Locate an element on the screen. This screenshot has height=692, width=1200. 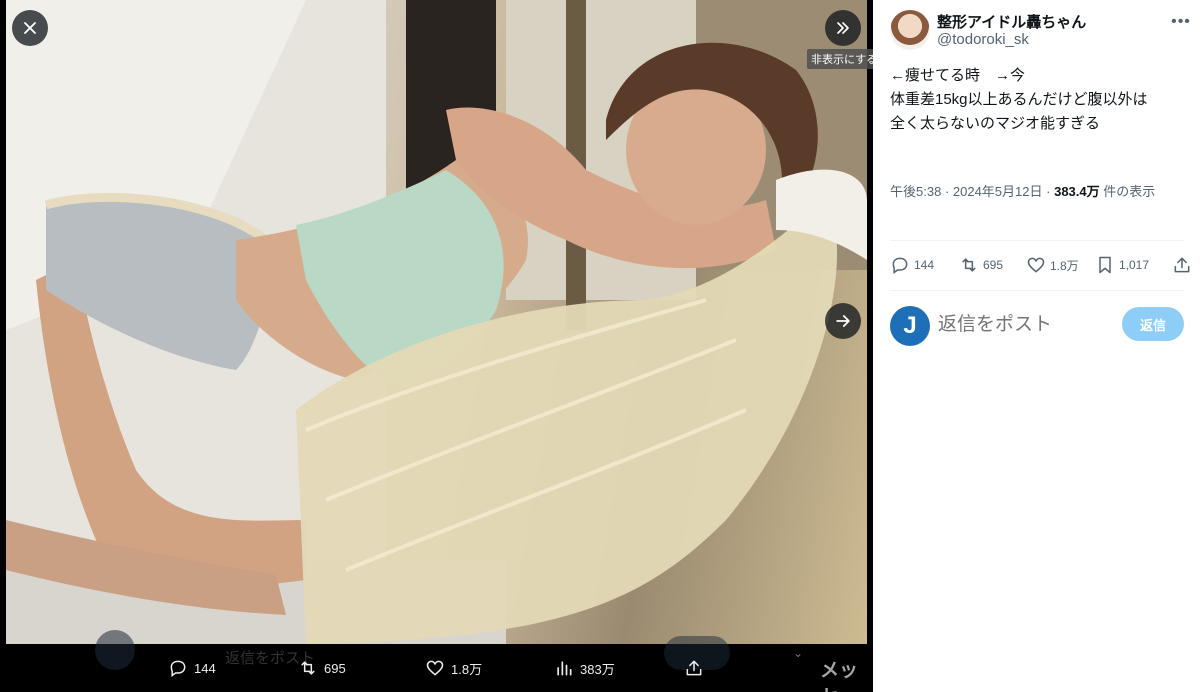
media-reply-button: 144 is located at coordinates (192, 668).